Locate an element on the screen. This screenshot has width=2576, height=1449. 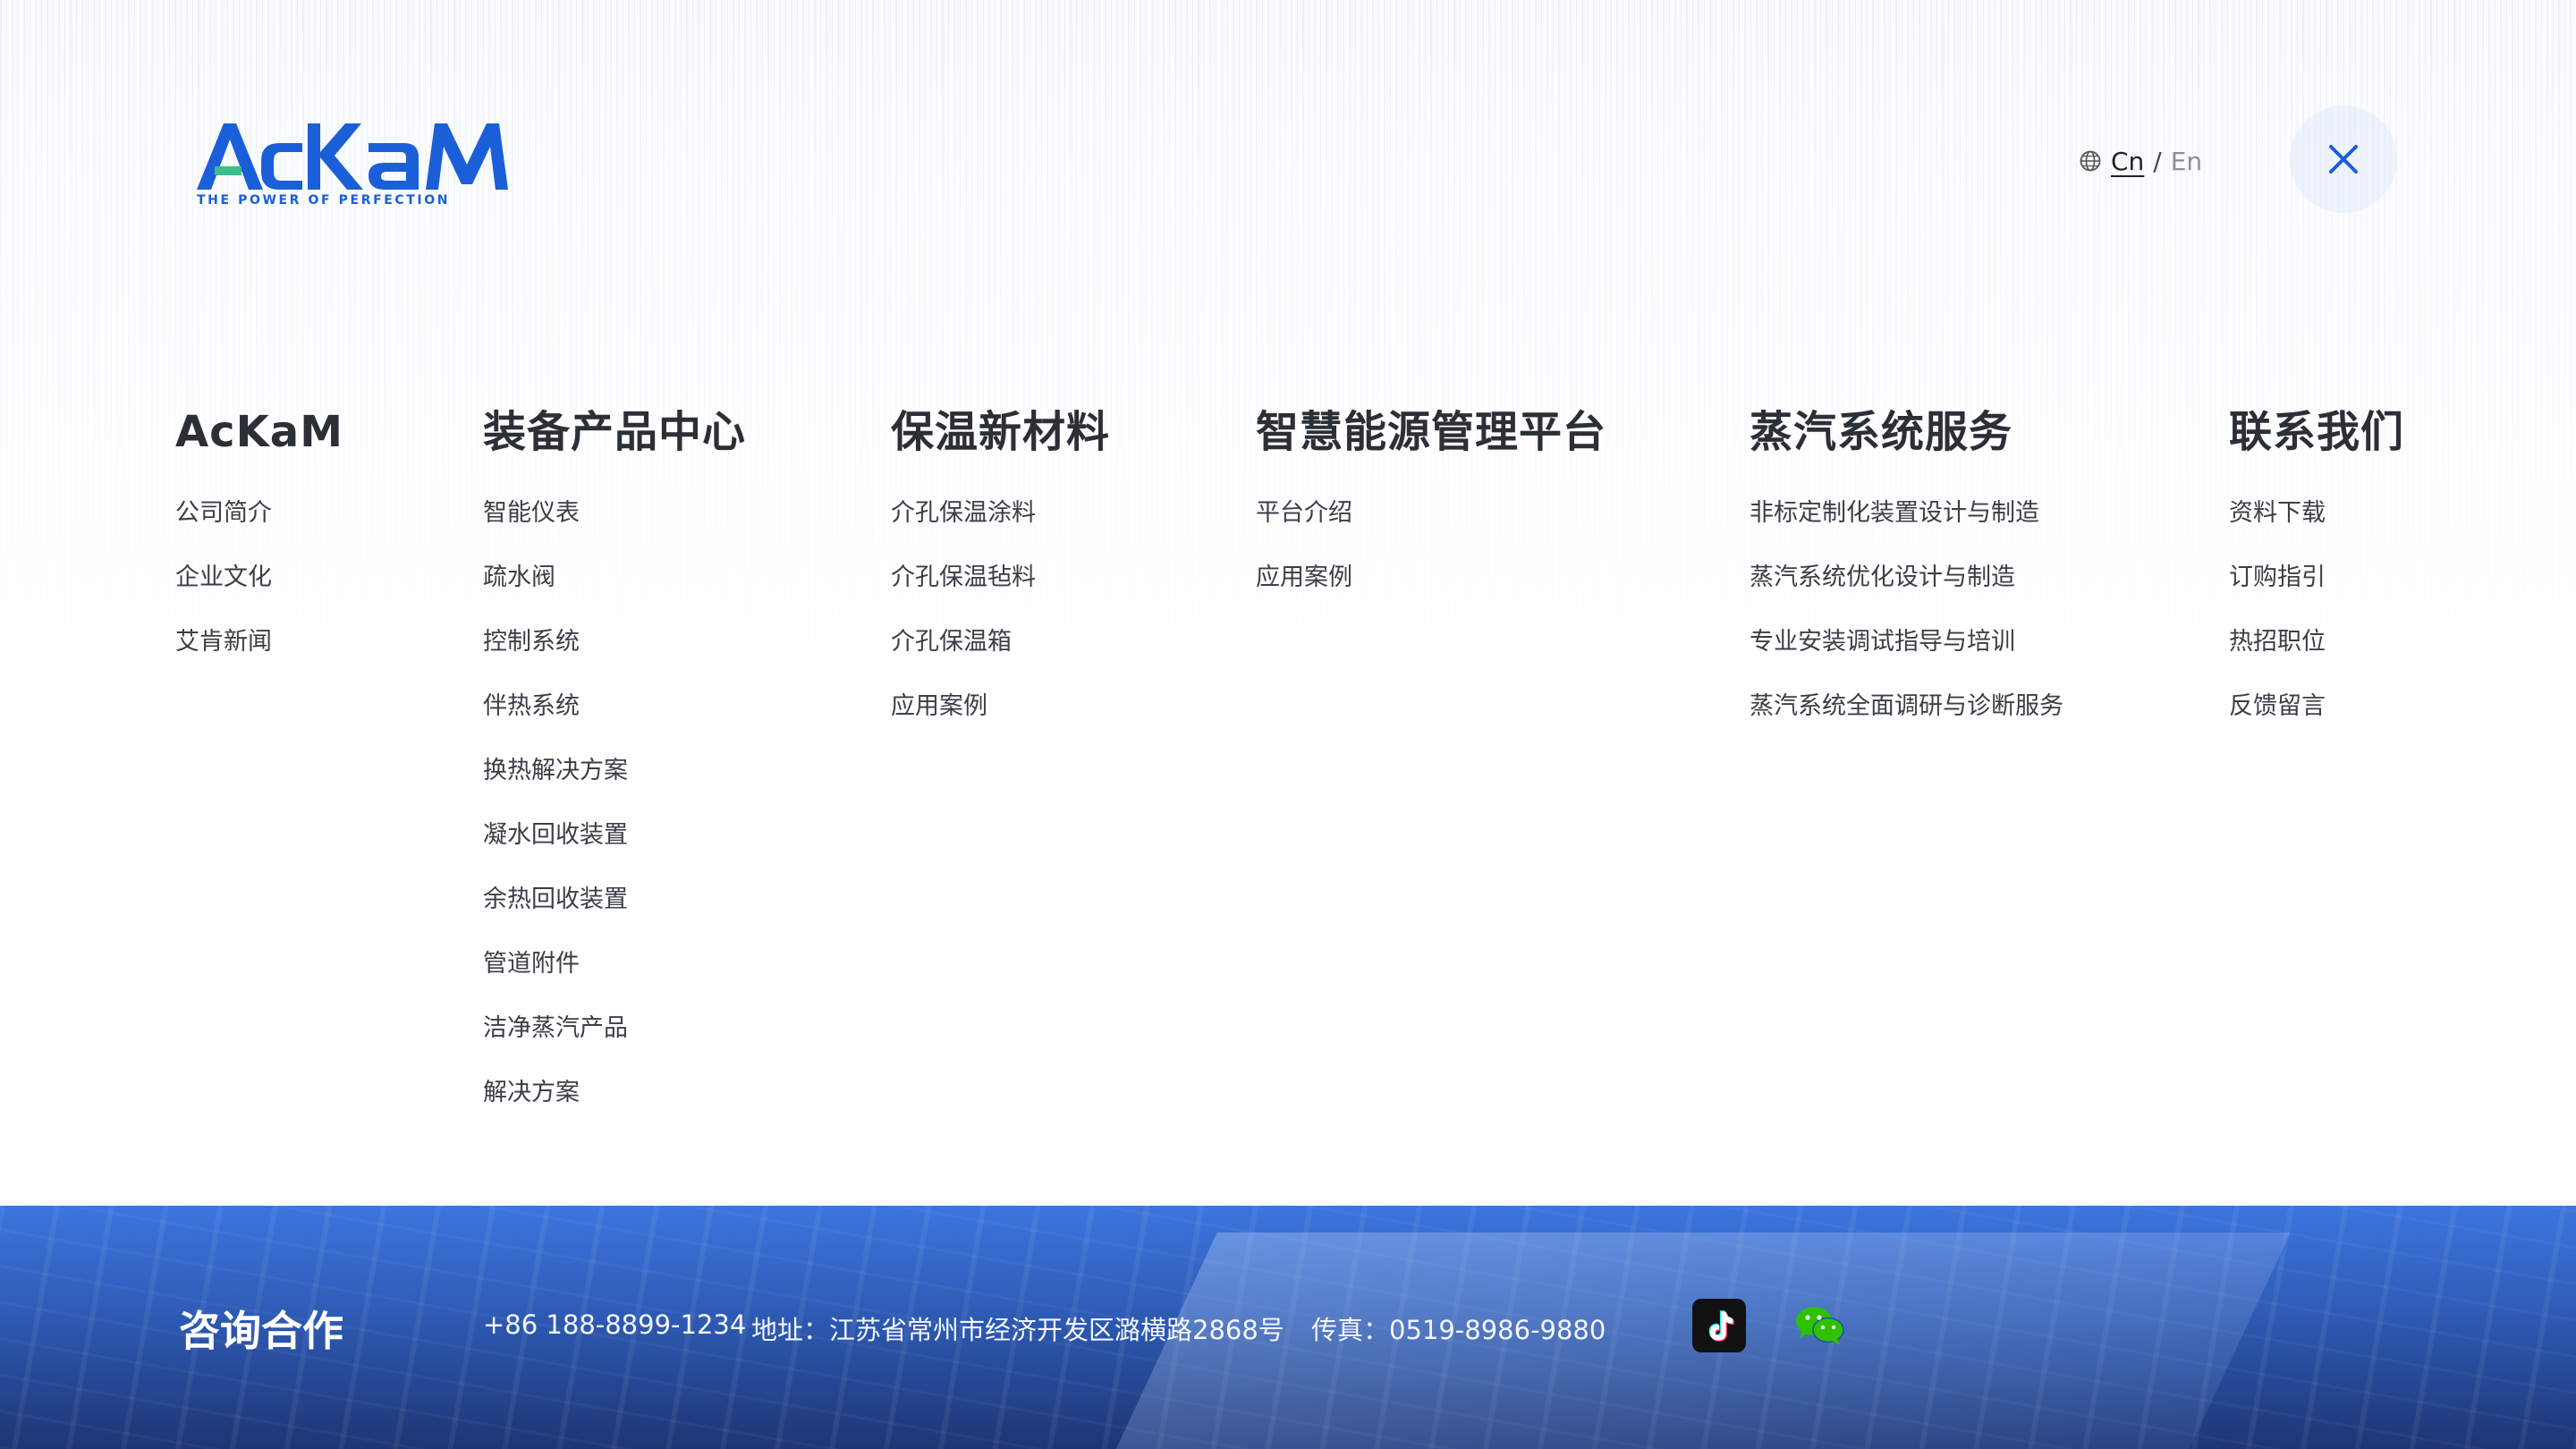
menu-link: 疏水阀 is located at coordinates (614, 578).